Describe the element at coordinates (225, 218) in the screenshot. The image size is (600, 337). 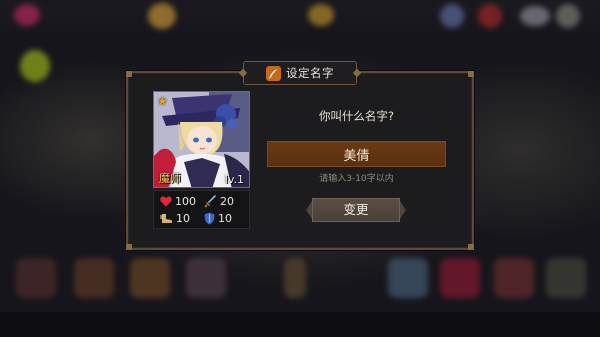
I see `stat-defense-value: 10` at that location.